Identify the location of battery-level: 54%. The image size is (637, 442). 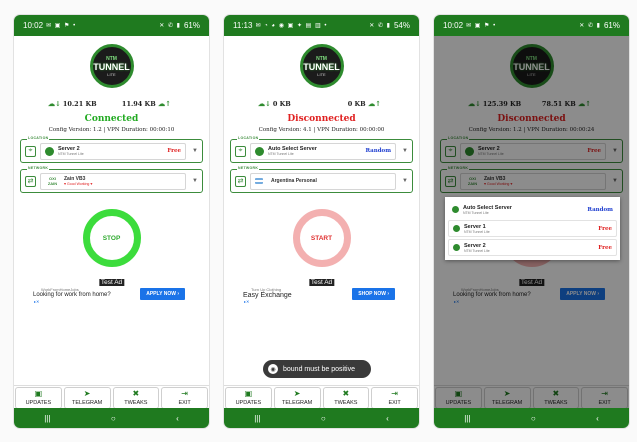
(401, 25).